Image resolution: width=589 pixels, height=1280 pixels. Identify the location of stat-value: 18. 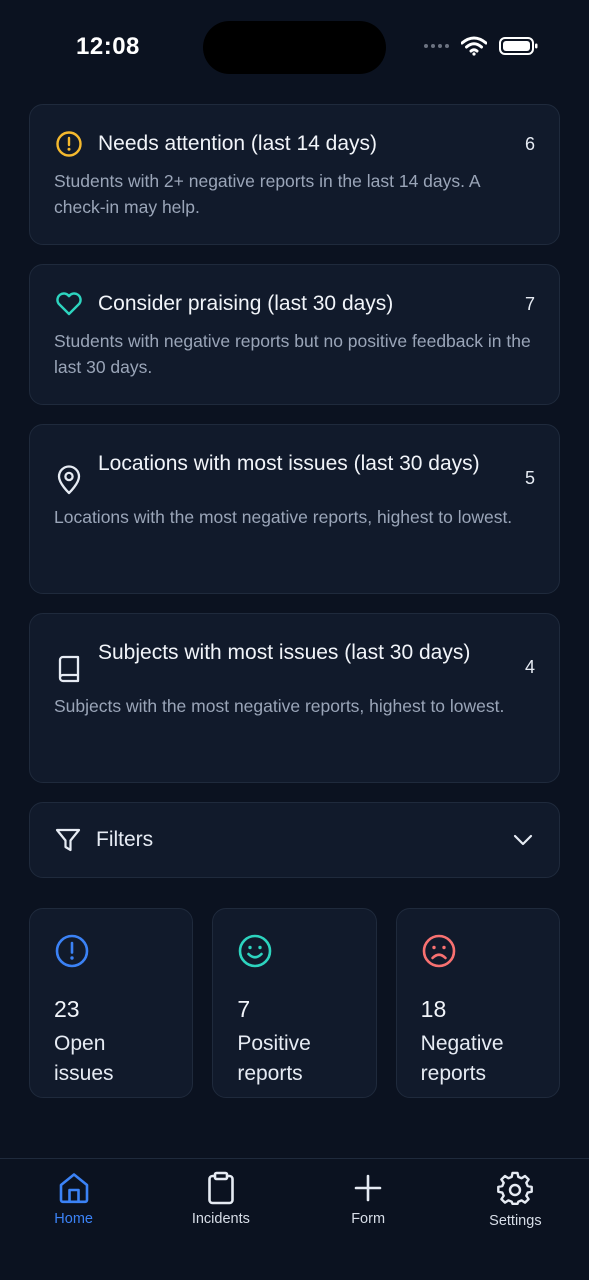
(433, 1009).